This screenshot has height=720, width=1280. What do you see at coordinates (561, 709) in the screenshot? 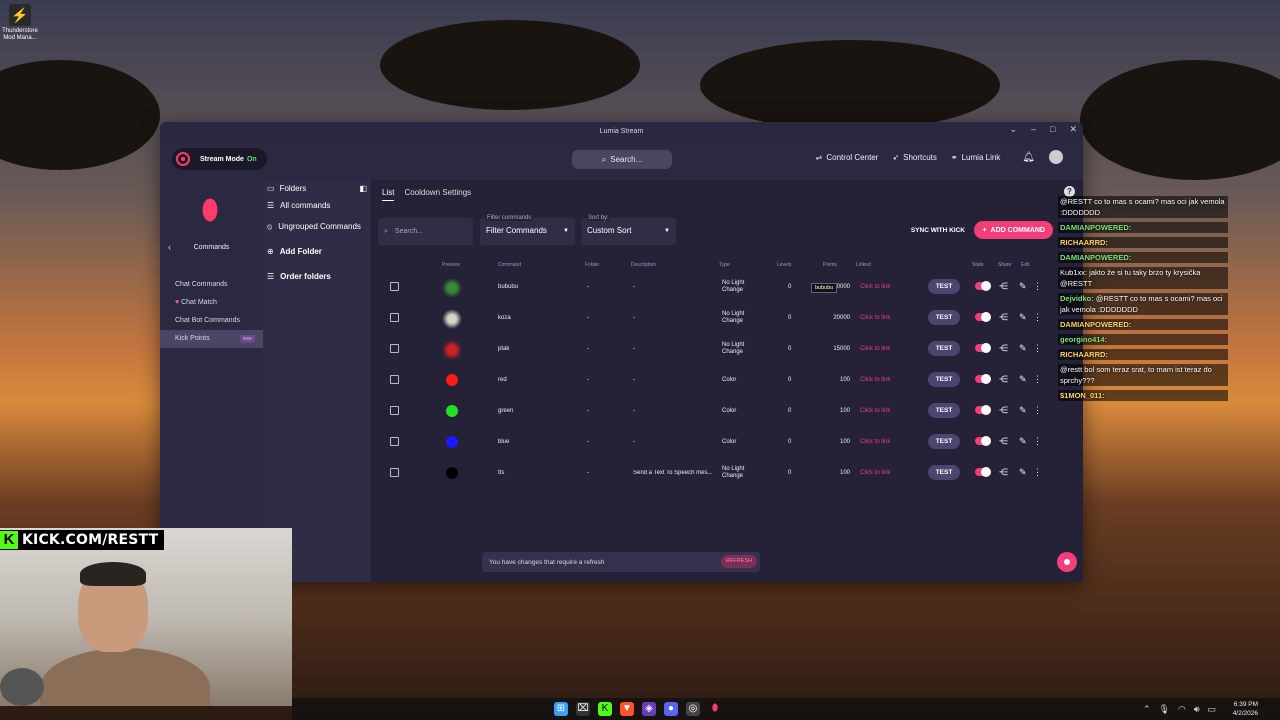
I see `windows-start-icon: ⊞` at bounding box center [561, 709].